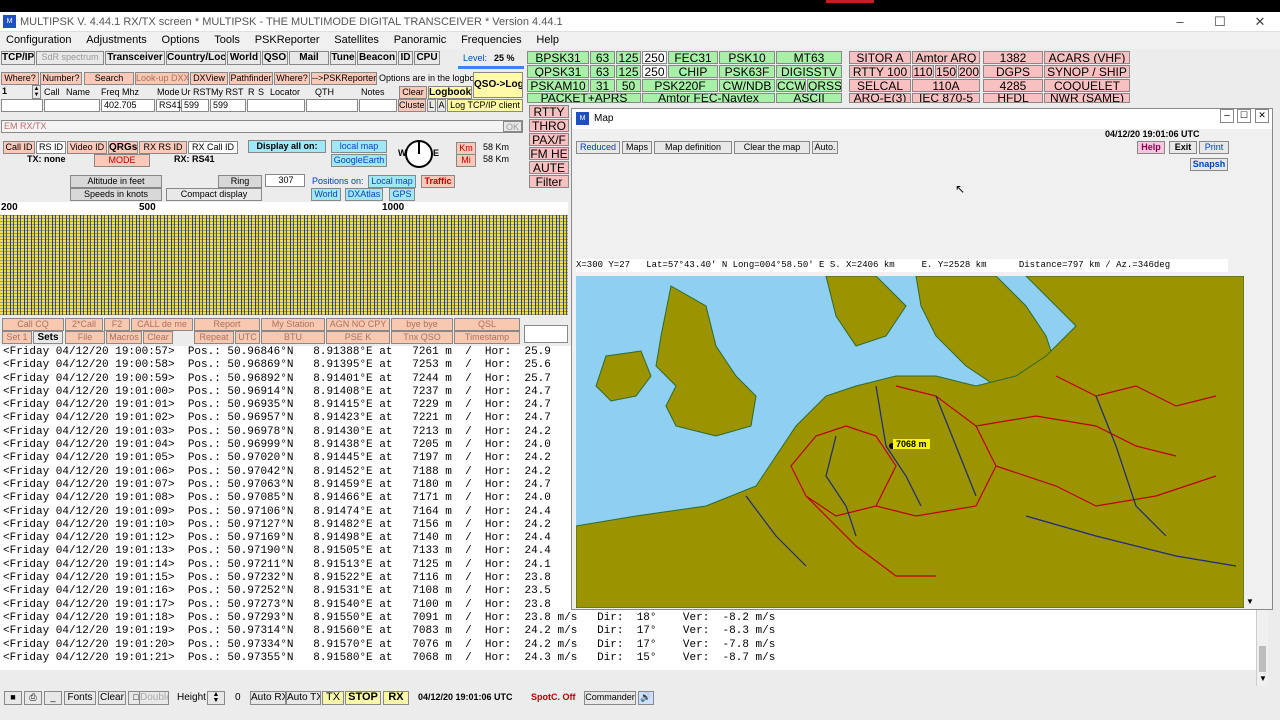  What do you see at coordinates (441, 105) in the screenshot?
I see `a-button: A` at bounding box center [441, 105].